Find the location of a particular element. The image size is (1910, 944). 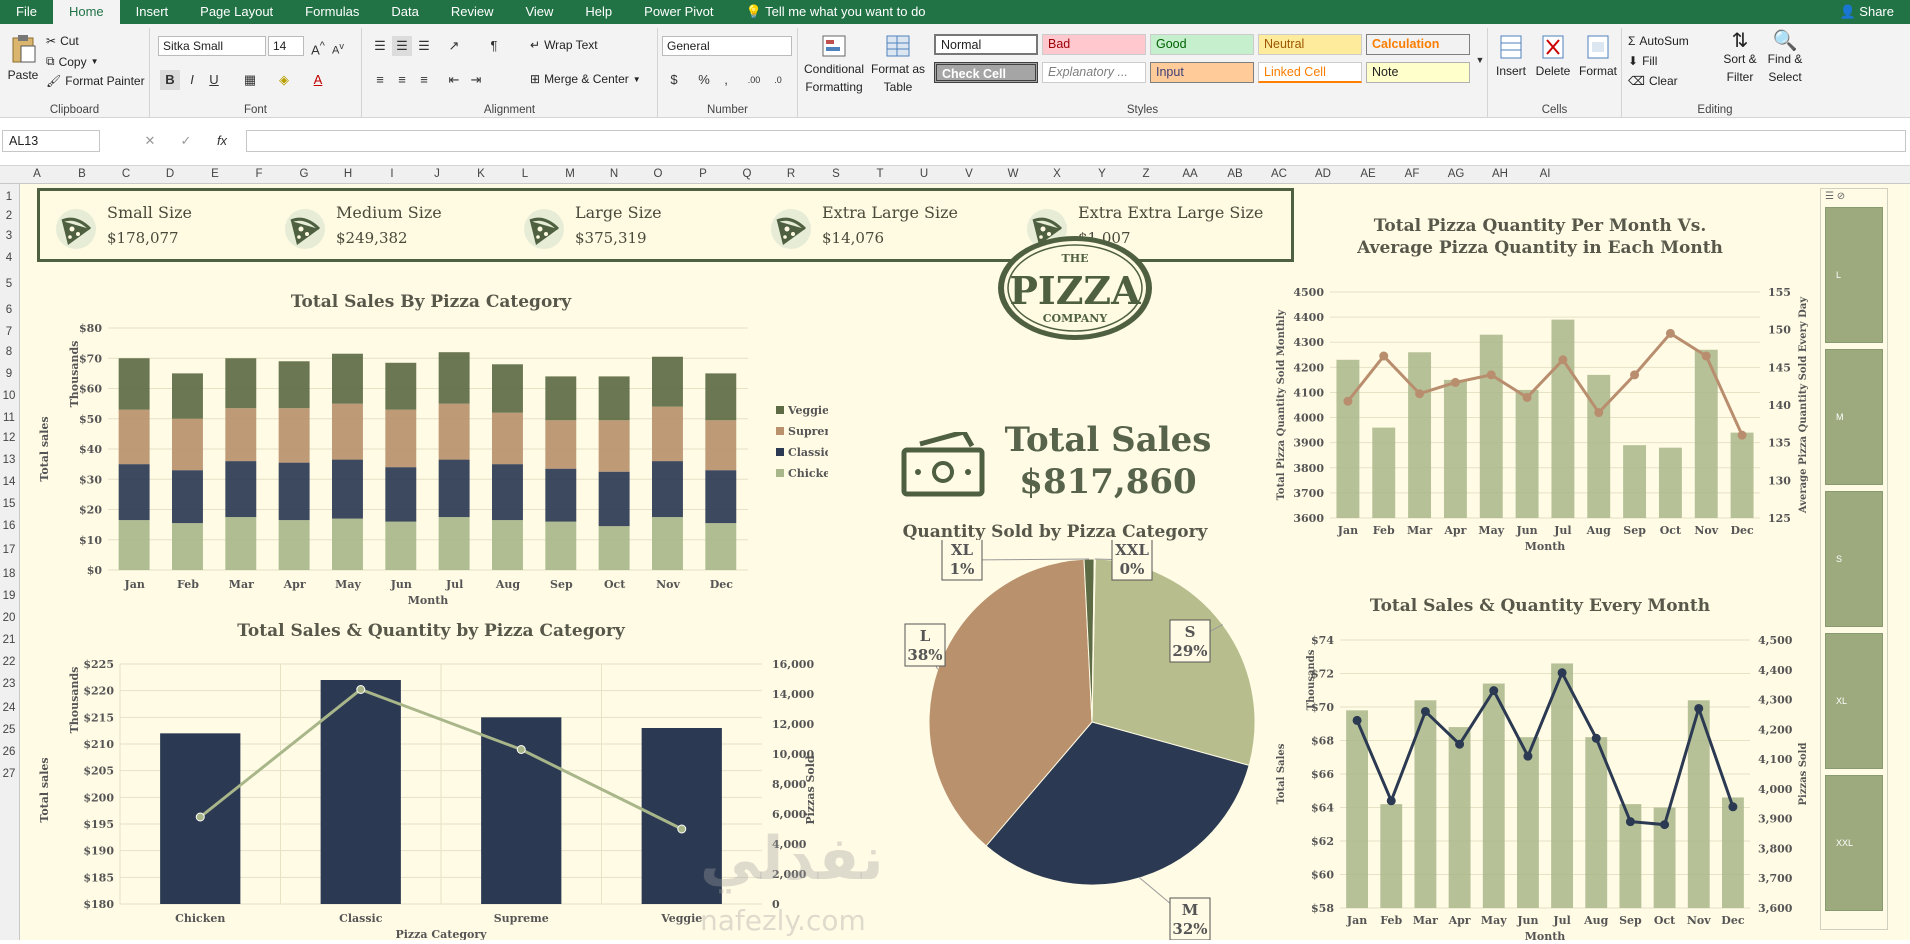

paste-button: Paste is located at coordinates (23, 58).